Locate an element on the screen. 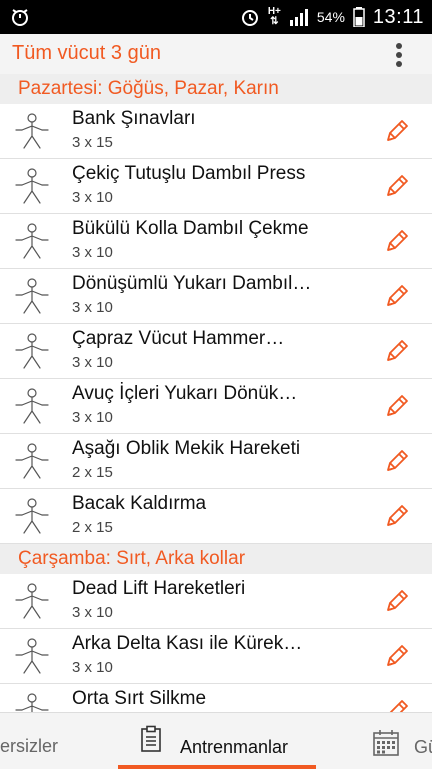 The width and height of the screenshot is (432, 779). signal-icon is located at coordinates (298, 17).